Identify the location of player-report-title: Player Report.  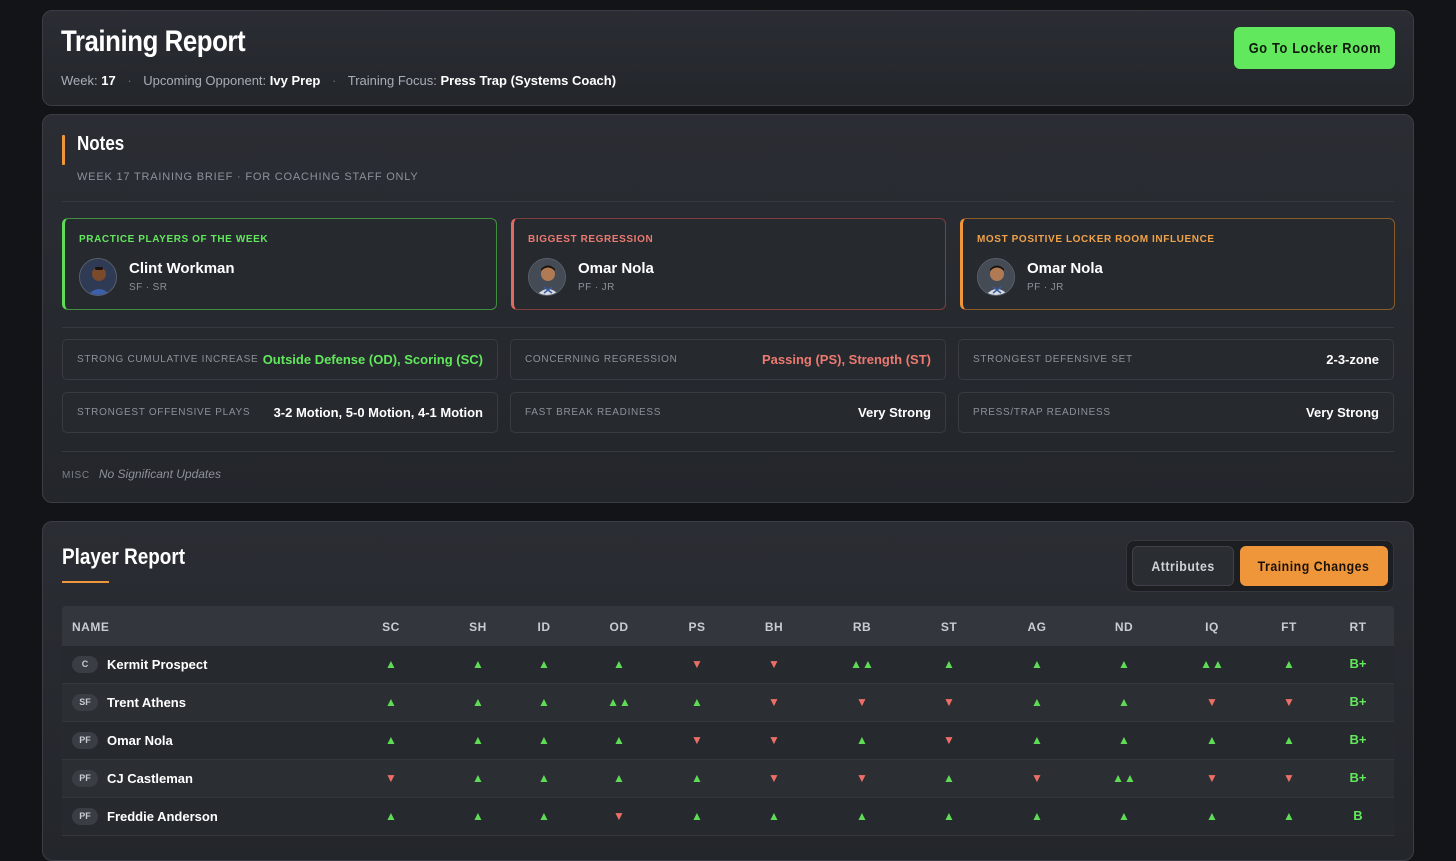
(124, 556).